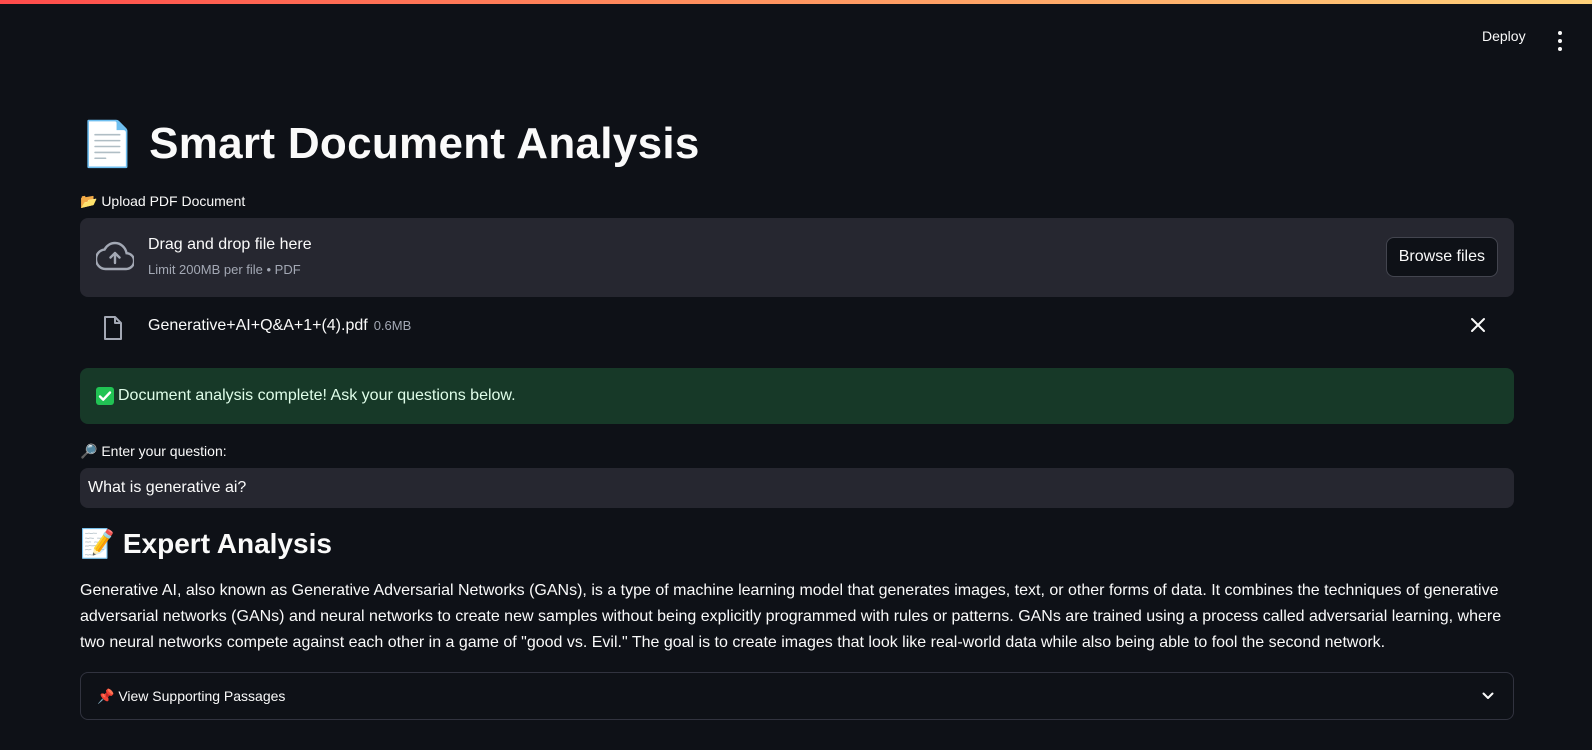 Image resolution: width=1592 pixels, height=750 pixels. Describe the element at coordinates (797, 696) in the screenshot. I see `supporting-passages-expander: 📌 View Supporting Passages` at that location.